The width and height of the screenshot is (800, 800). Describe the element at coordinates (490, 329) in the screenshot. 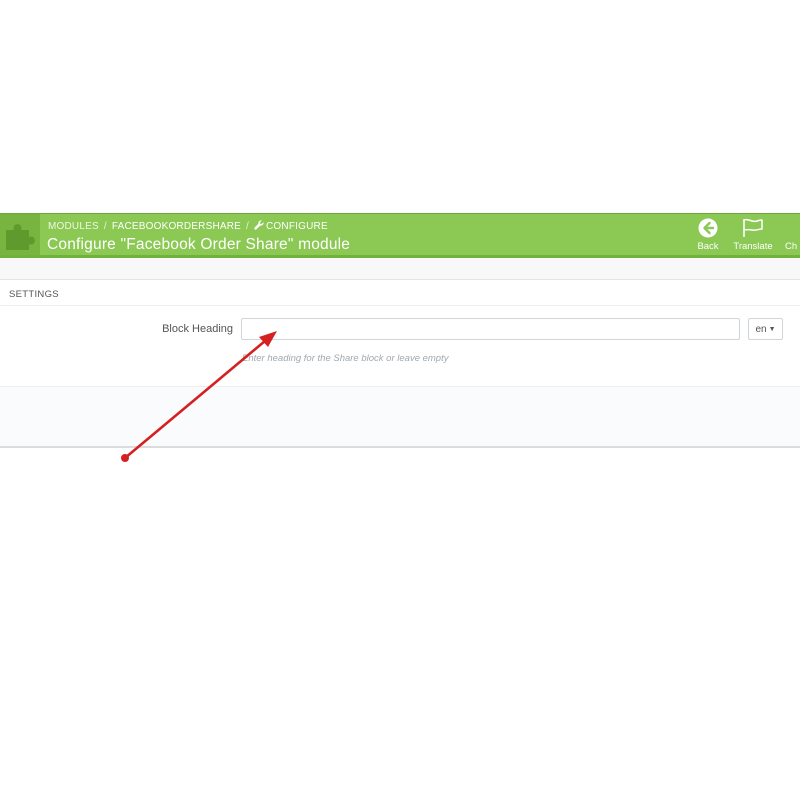

I see `block-heading-input` at that location.